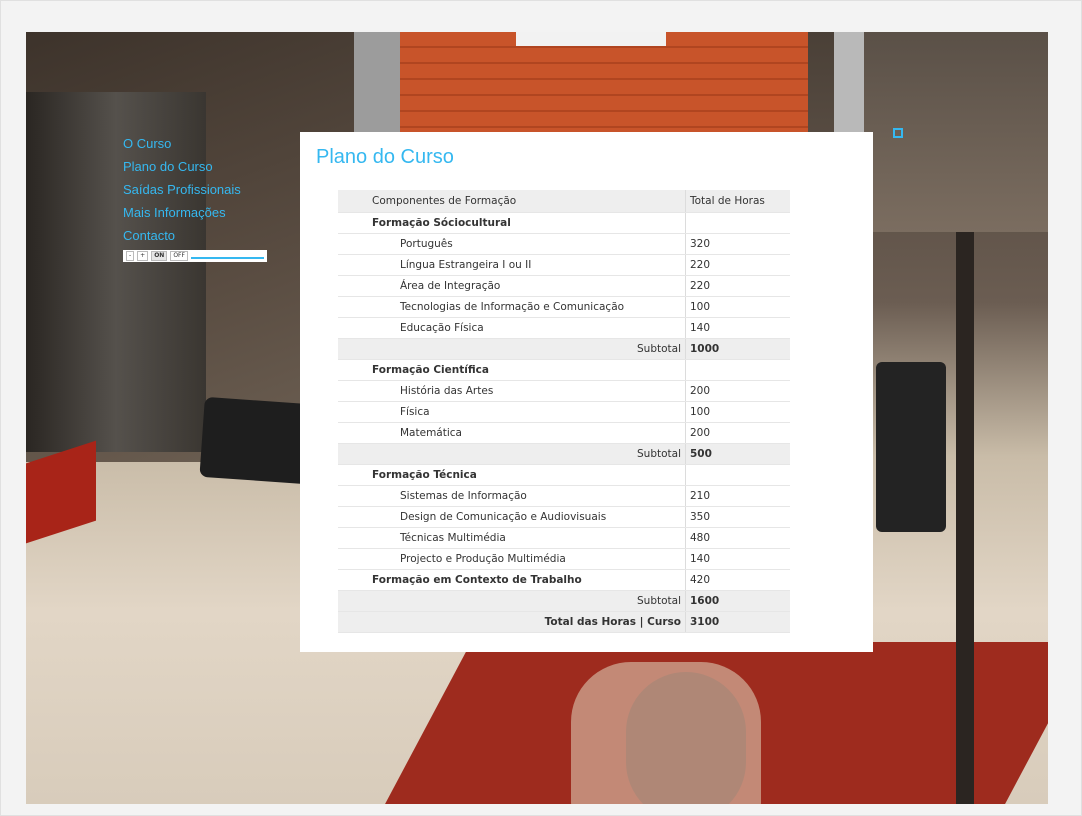 The height and width of the screenshot is (816, 1082). I want to click on cell-component: Formação Científica, so click(512, 370).